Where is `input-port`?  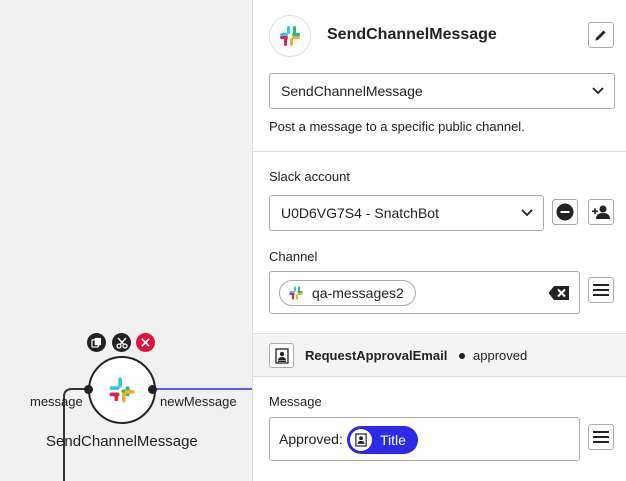
input-port is located at coordinates (88, 389).